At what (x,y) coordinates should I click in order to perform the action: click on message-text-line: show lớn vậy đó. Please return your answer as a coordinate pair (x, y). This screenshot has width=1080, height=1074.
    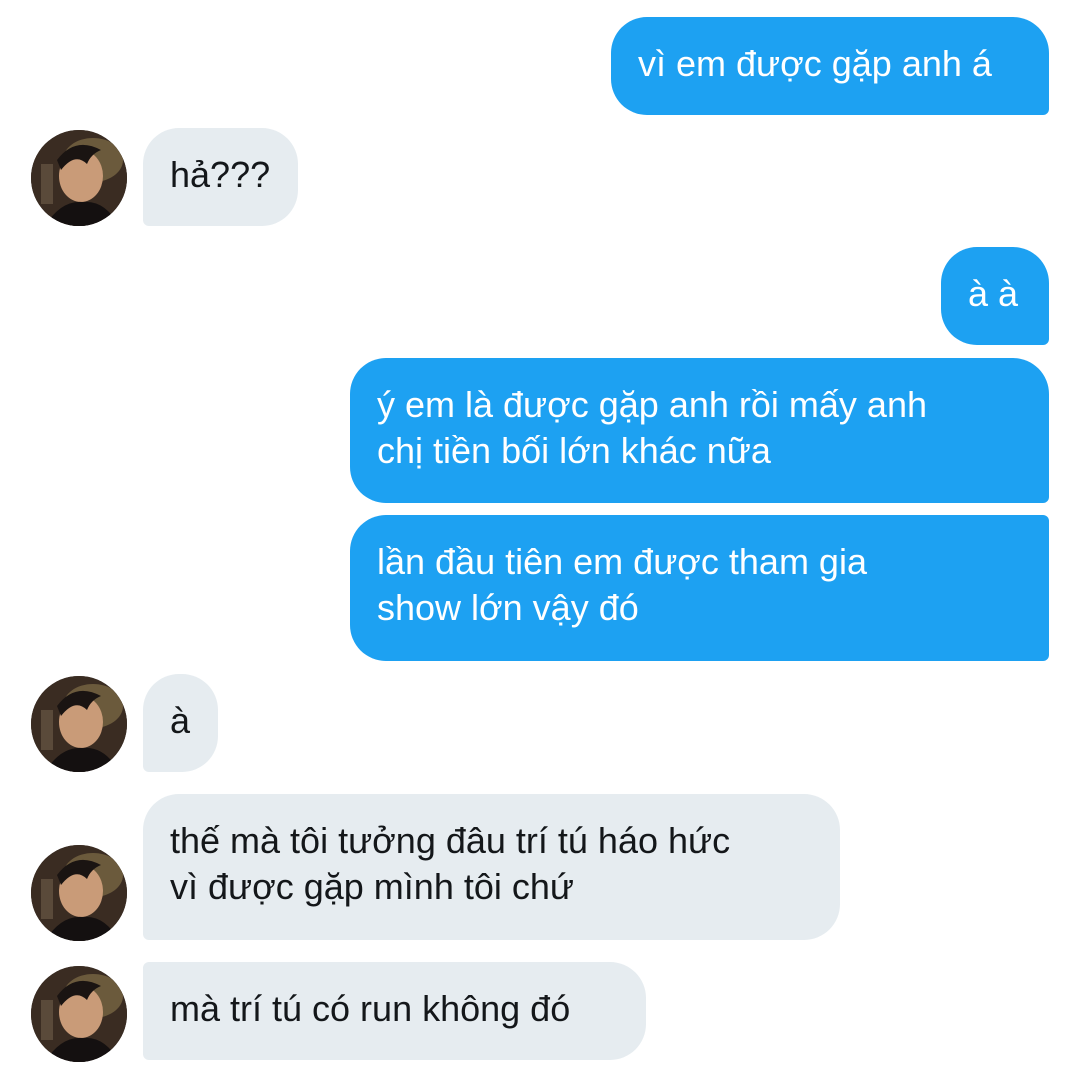
    Looking at the image, I should click on (508, 607).